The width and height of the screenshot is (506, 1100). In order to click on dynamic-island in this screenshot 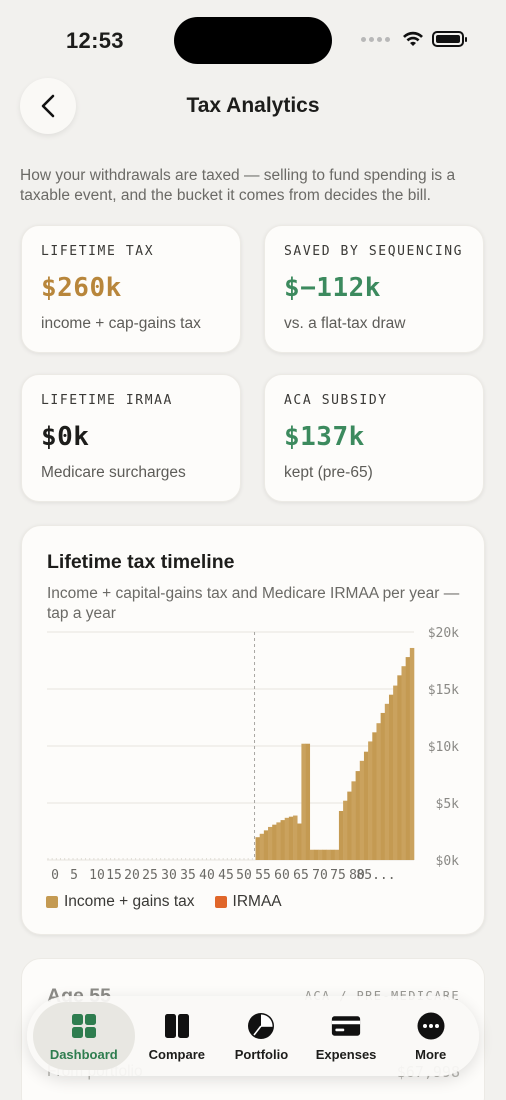, I will do `click(253, 40)`.